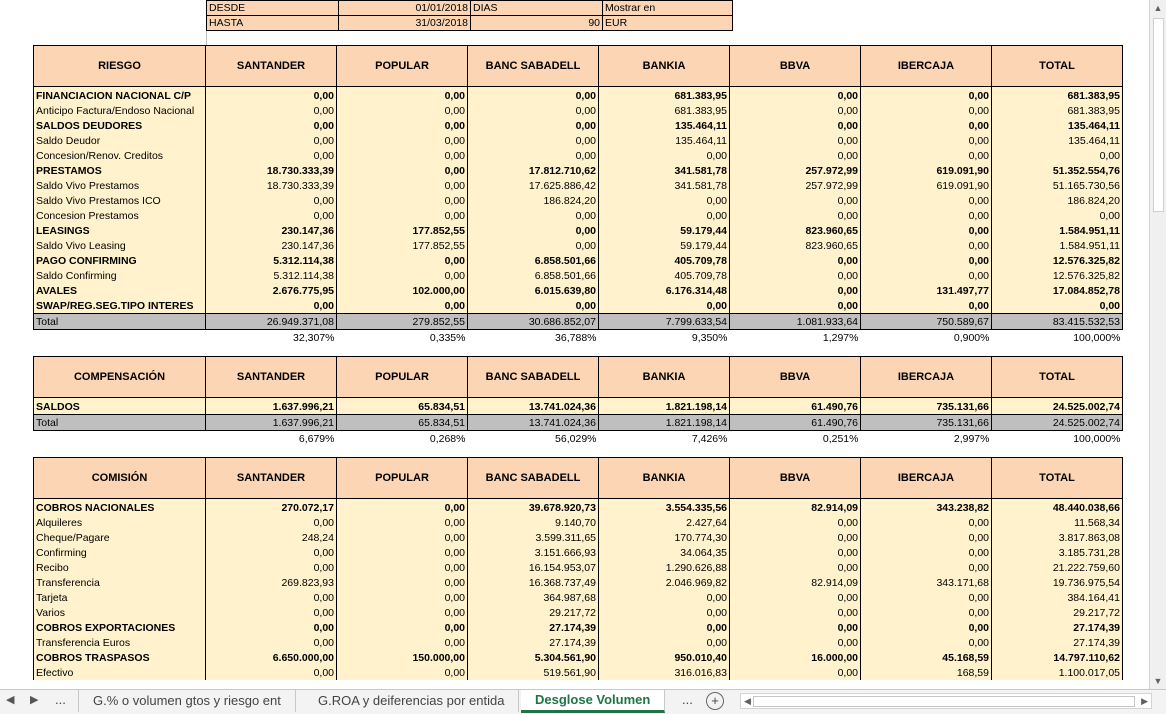  I want to click on prev-sheet-icon: ◀, so click(10, 699).